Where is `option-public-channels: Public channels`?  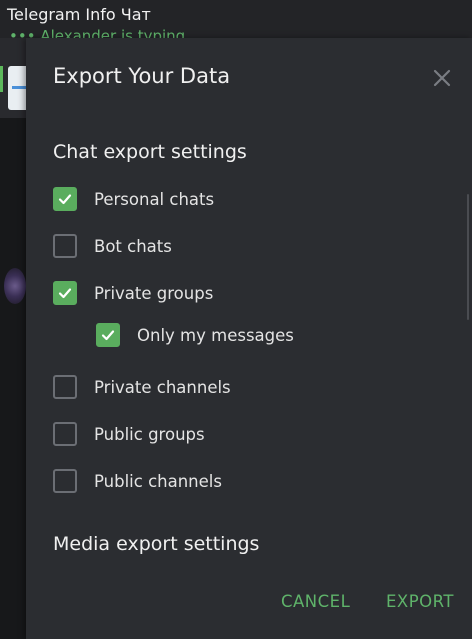 option-public-channels: Public channels is located at coordinates (137, 481).